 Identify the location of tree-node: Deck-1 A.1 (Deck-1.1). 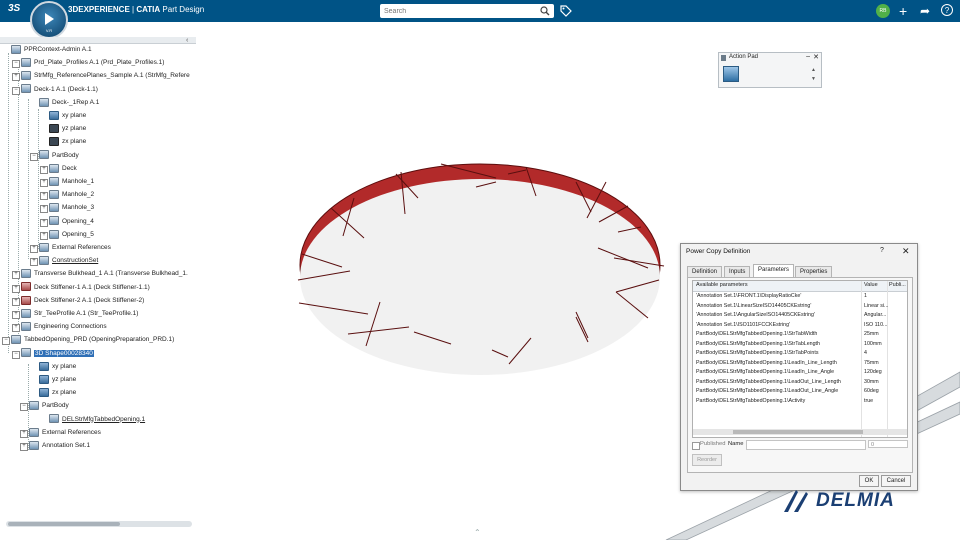
(59, 90).